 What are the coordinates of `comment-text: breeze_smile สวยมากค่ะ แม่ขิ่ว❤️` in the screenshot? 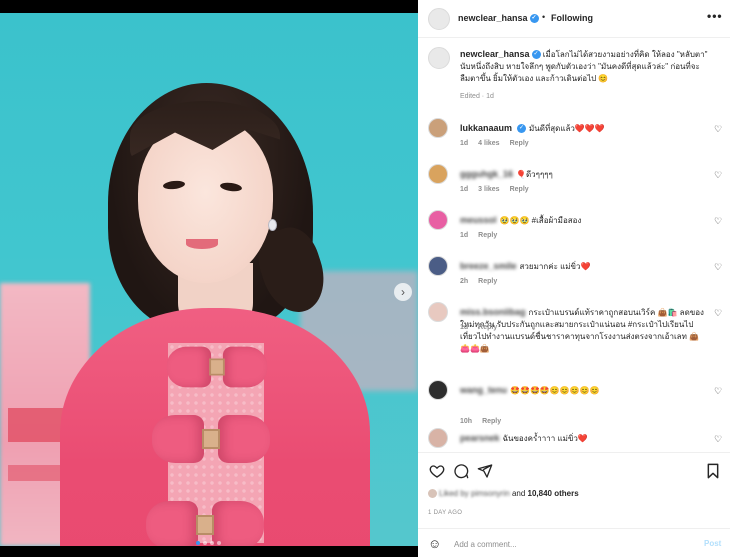 It's located at (584, 266).